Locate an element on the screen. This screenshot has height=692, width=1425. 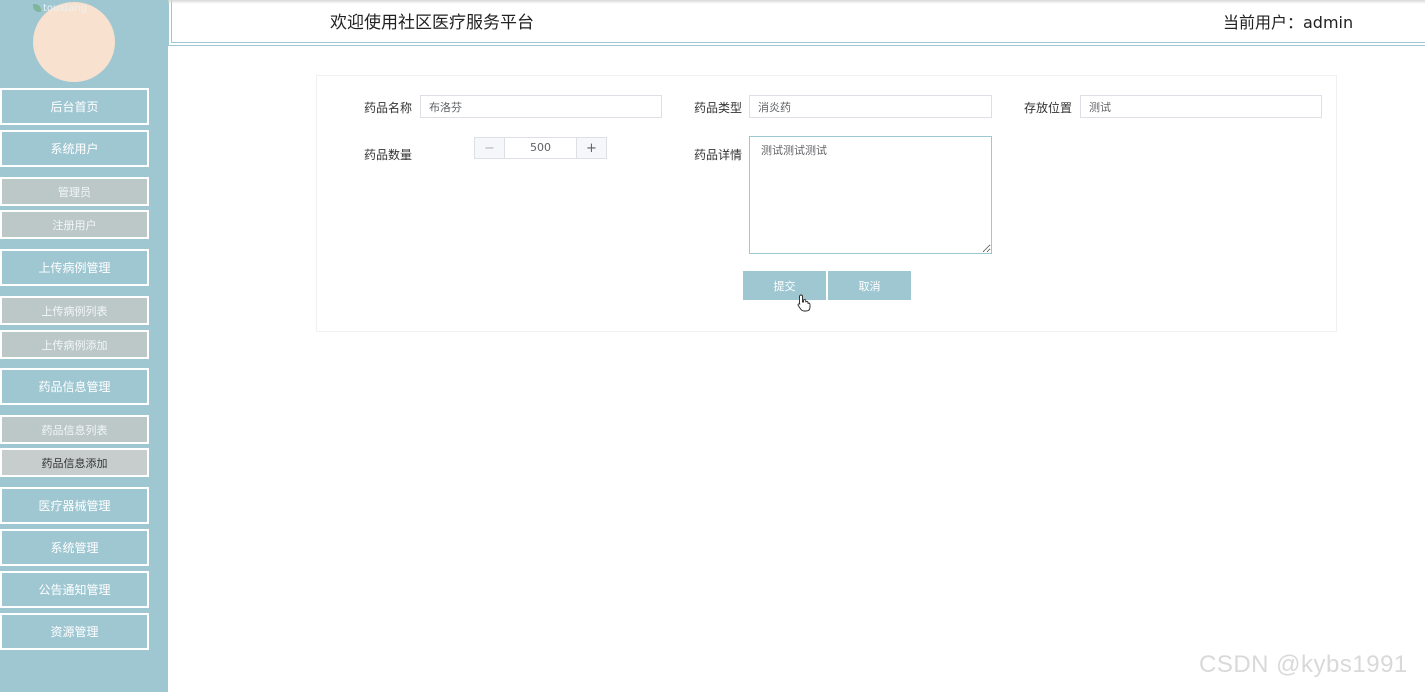
quantity-value: 500 is located at coordinates (540, 148).